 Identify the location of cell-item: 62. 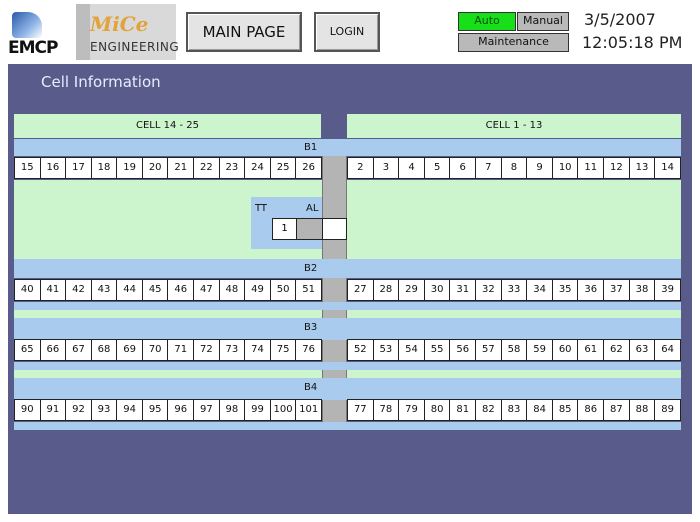
(617, 350).